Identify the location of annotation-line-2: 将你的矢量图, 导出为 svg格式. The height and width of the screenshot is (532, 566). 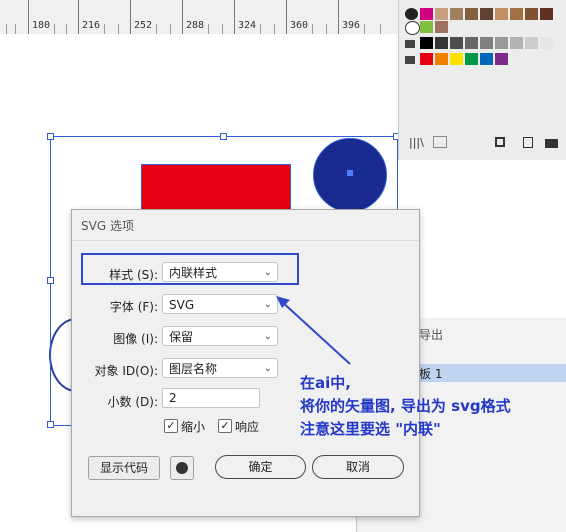
(405, 406).